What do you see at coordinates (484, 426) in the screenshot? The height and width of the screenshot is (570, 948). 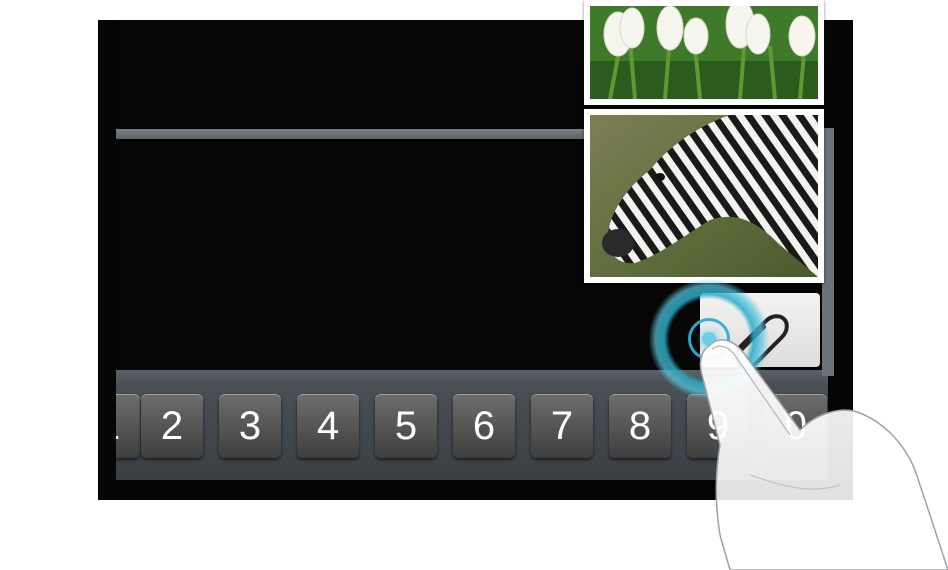 I see `key-6: 6` at bounding box center [484, 426].